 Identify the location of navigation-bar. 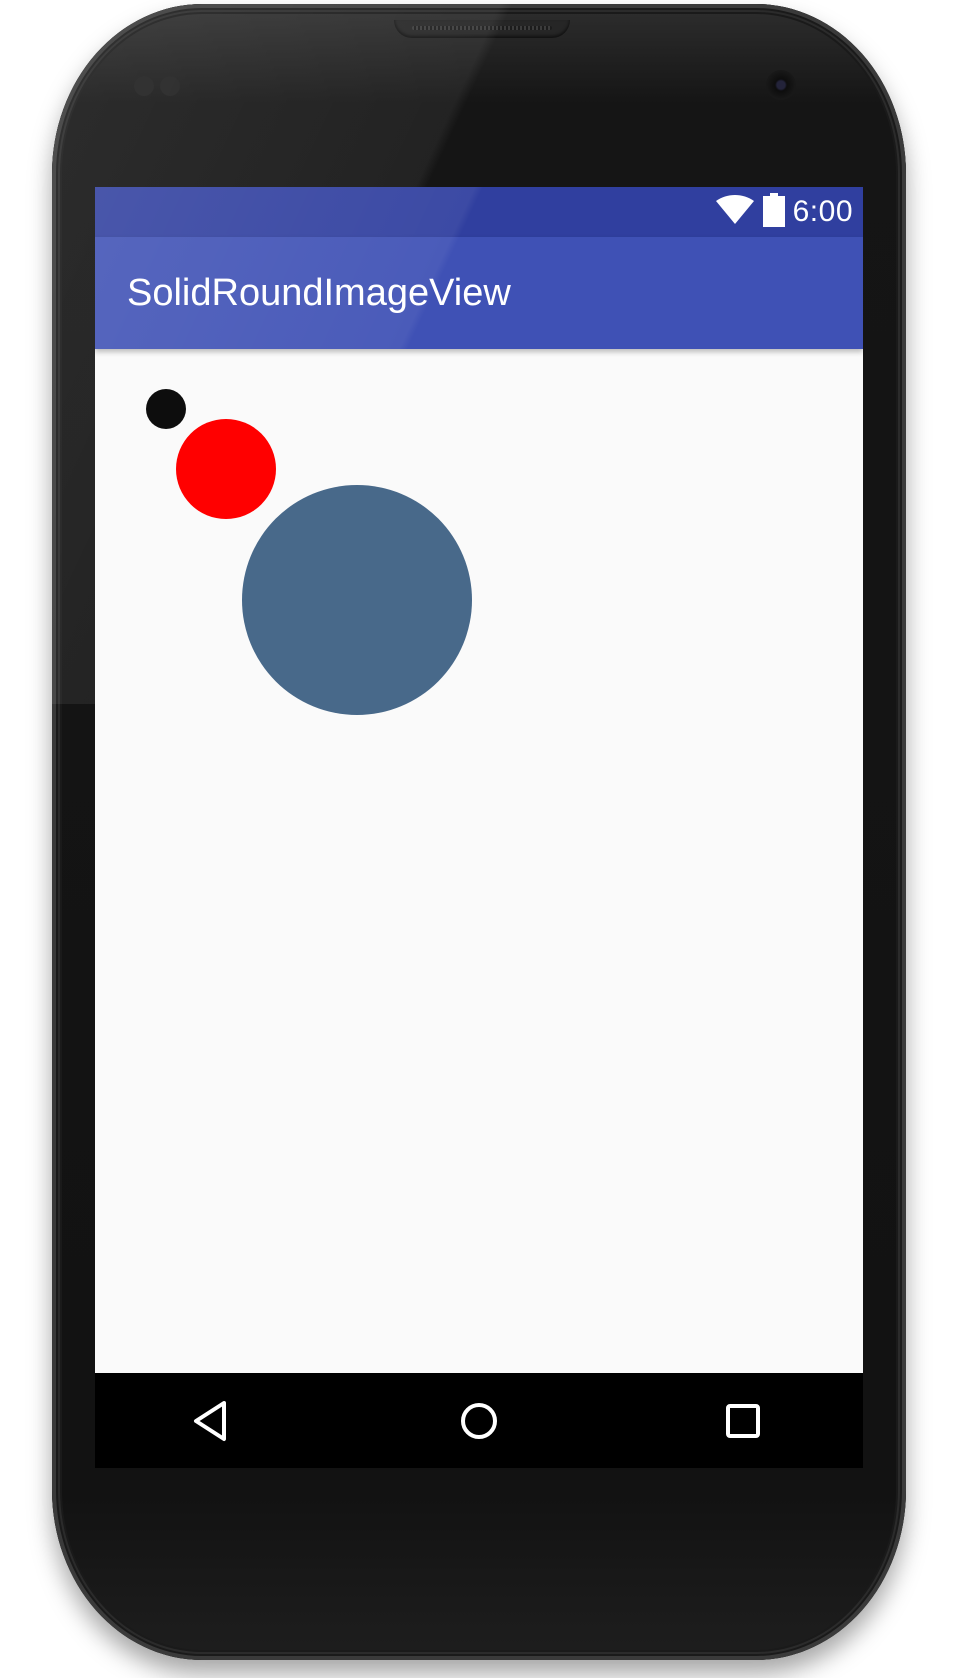
(479, 1420).